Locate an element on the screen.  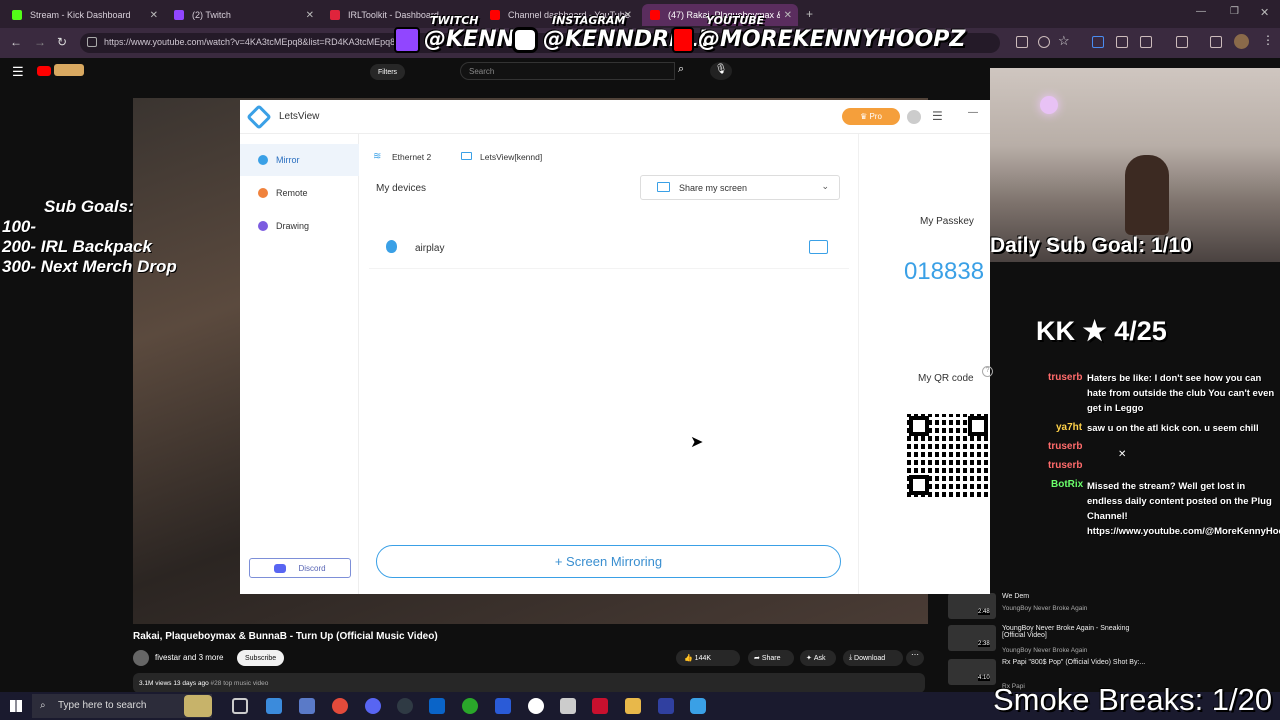
crown-icon: ♛ is located at coordinates (865, 116).